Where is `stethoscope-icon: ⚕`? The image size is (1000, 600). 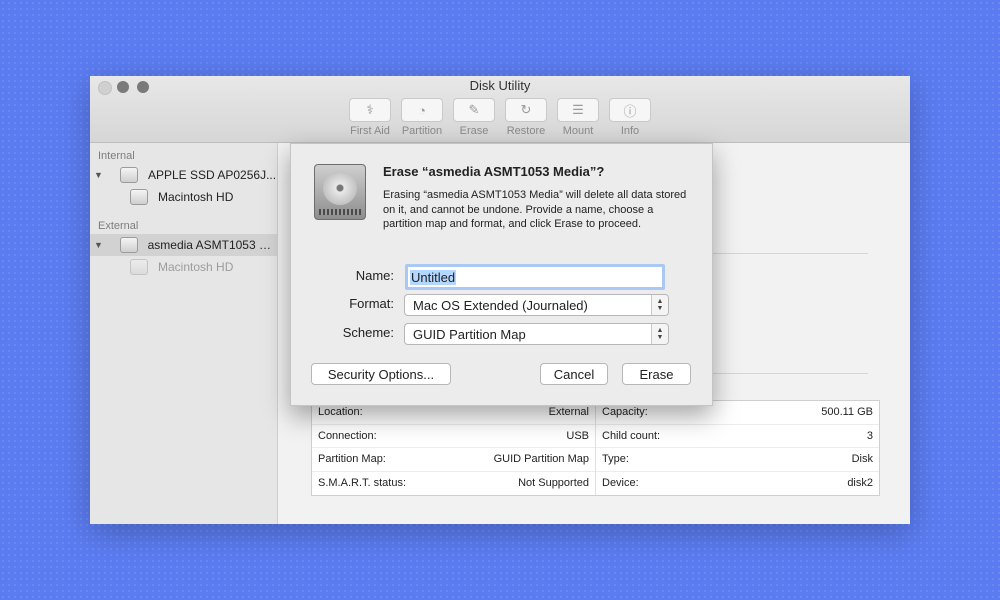
stethoscope-icon: ⚕ is located at coordinates (370, 110).